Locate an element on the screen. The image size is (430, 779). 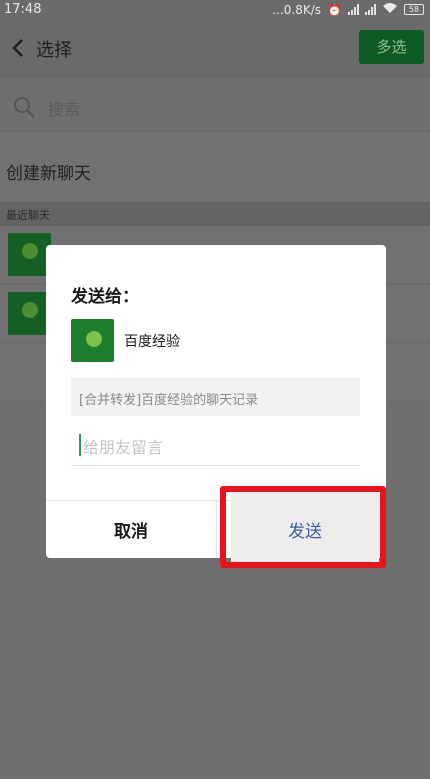
status-time: 17:48 is located at coordinates (23, 9).